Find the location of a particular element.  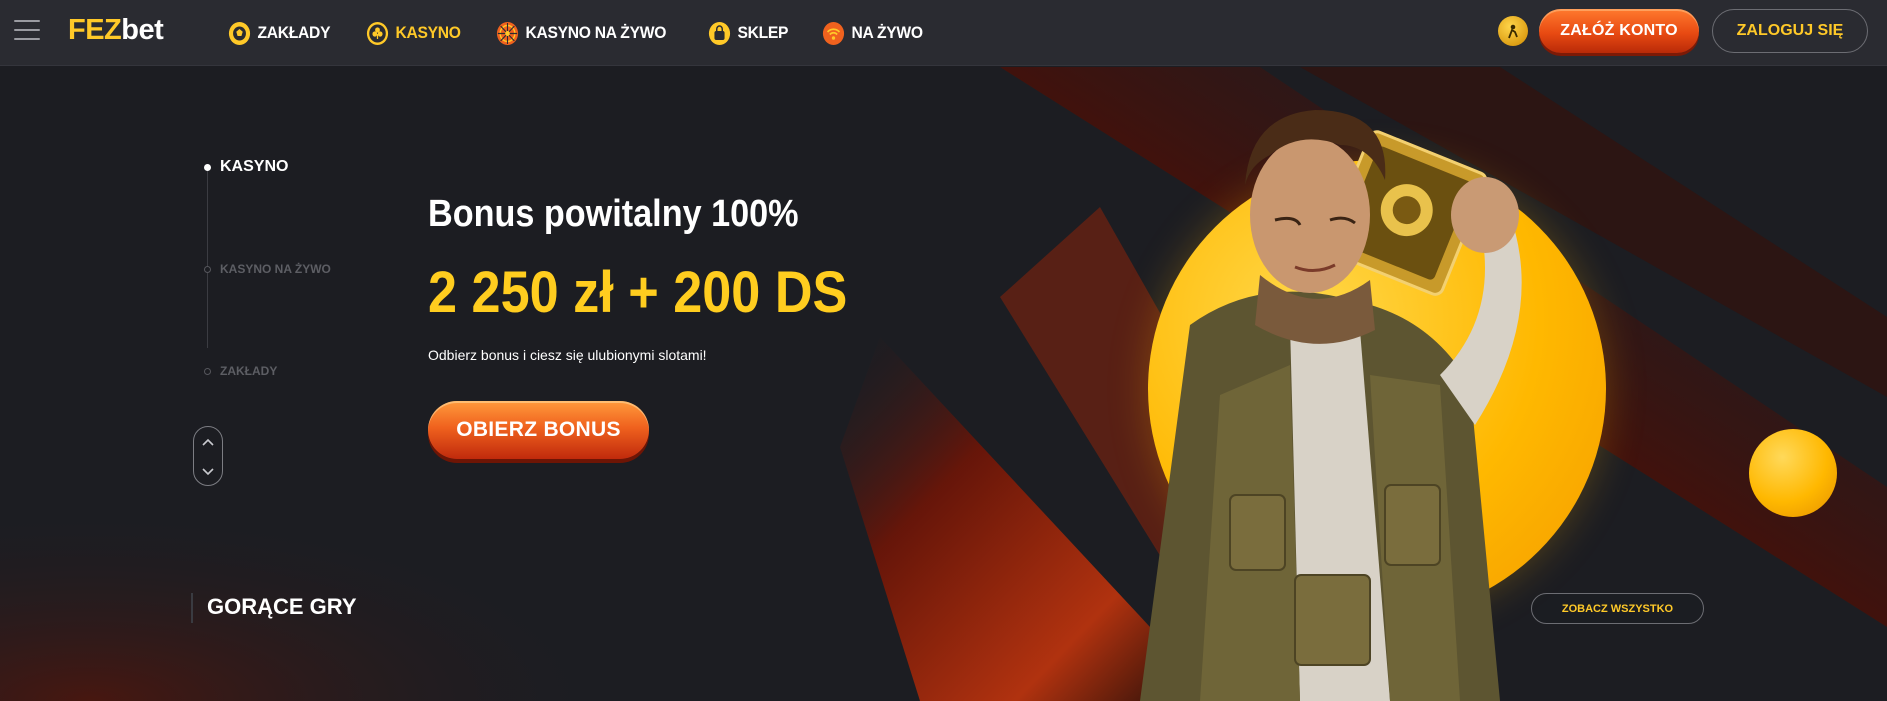

side-nav-item-kasyno: KASYNO is located at coordinates (246, 167).